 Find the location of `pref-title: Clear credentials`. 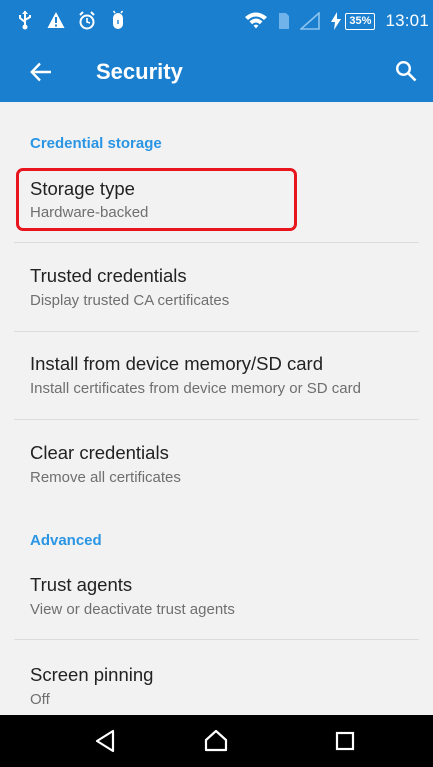

pref-title: Clear credentials is located at coordinates (99, 452).